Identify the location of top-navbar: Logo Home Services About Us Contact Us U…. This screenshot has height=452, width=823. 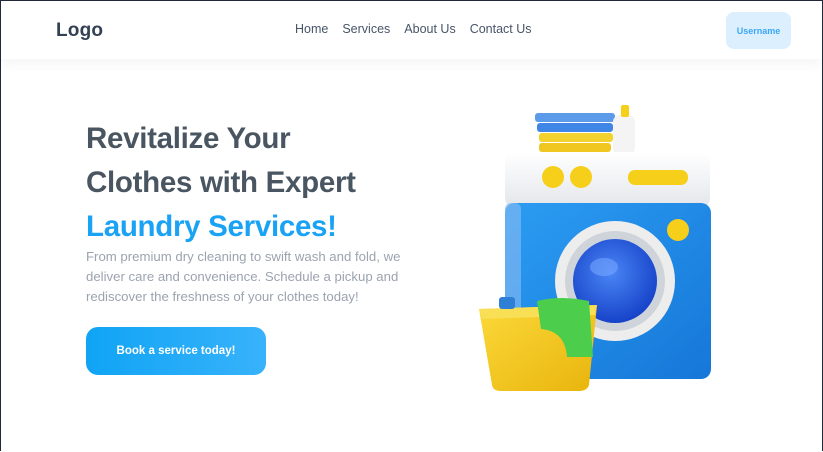
(411, 30).